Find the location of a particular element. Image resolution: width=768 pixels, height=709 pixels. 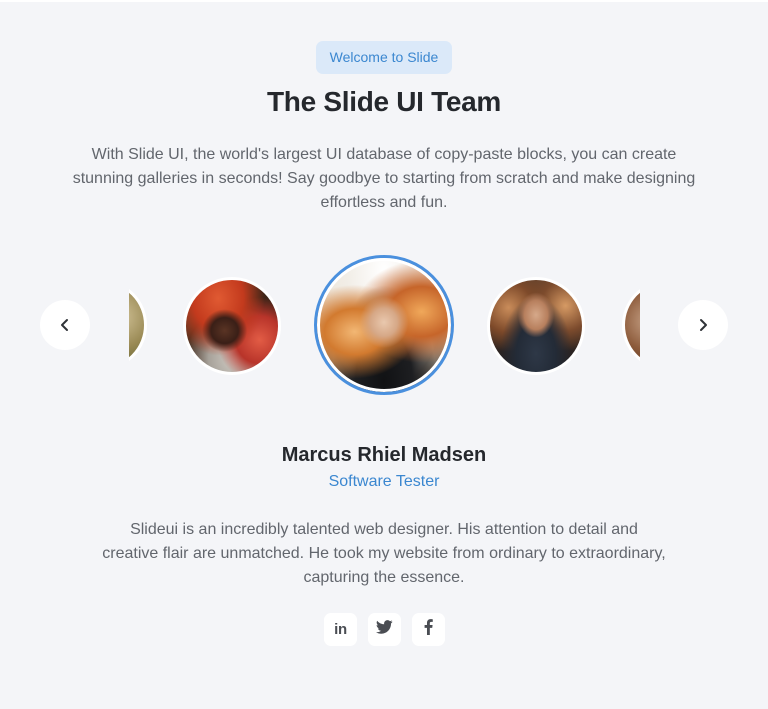

avatar-partial-left is located at coordinates (139, 324).